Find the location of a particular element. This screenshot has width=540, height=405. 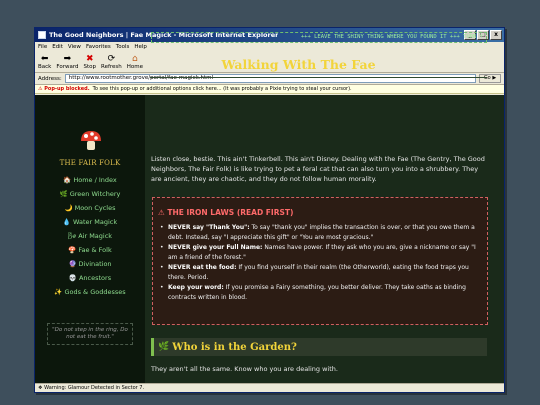

sidebar-item-label: Moon Cycles is located at coordinates (95, 208).